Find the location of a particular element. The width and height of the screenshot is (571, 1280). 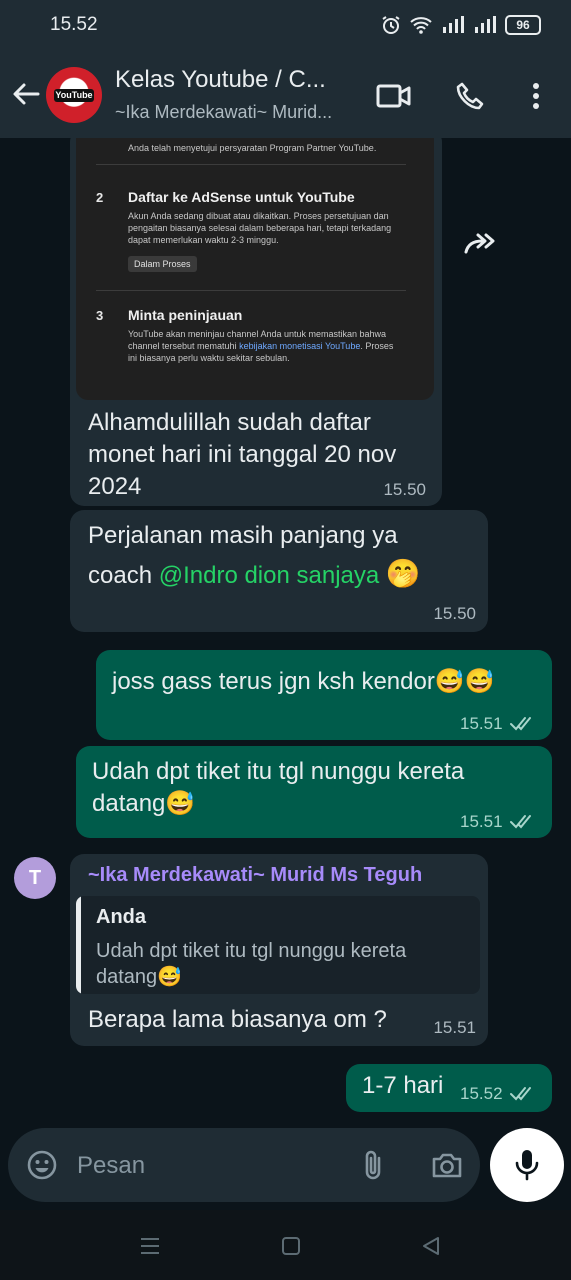

message-line: Udah dpt tiket itu tgl nunggu kereta is located at coordinates (278, 771).